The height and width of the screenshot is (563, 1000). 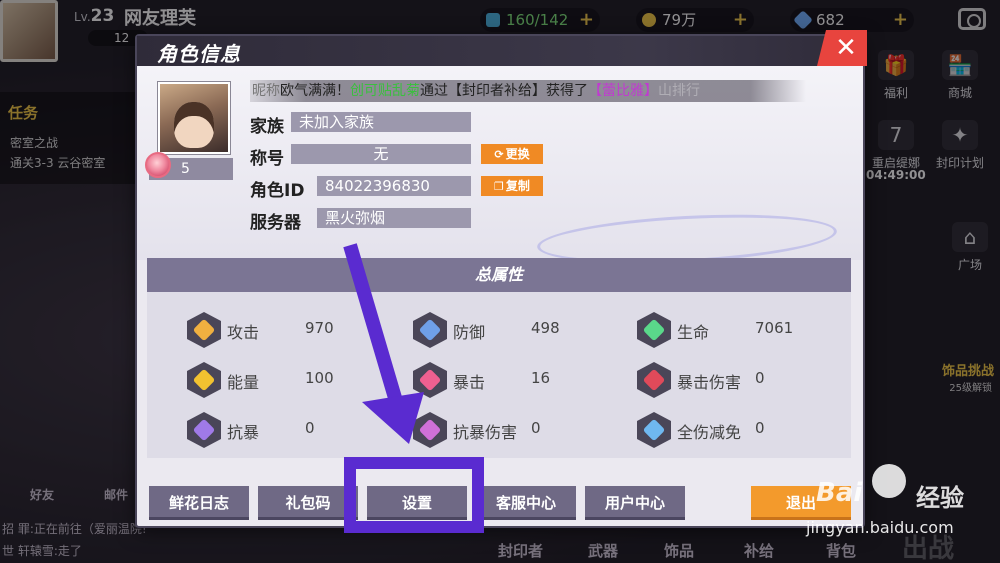 I want to click on shield-icon, so click(x=430, y=330).